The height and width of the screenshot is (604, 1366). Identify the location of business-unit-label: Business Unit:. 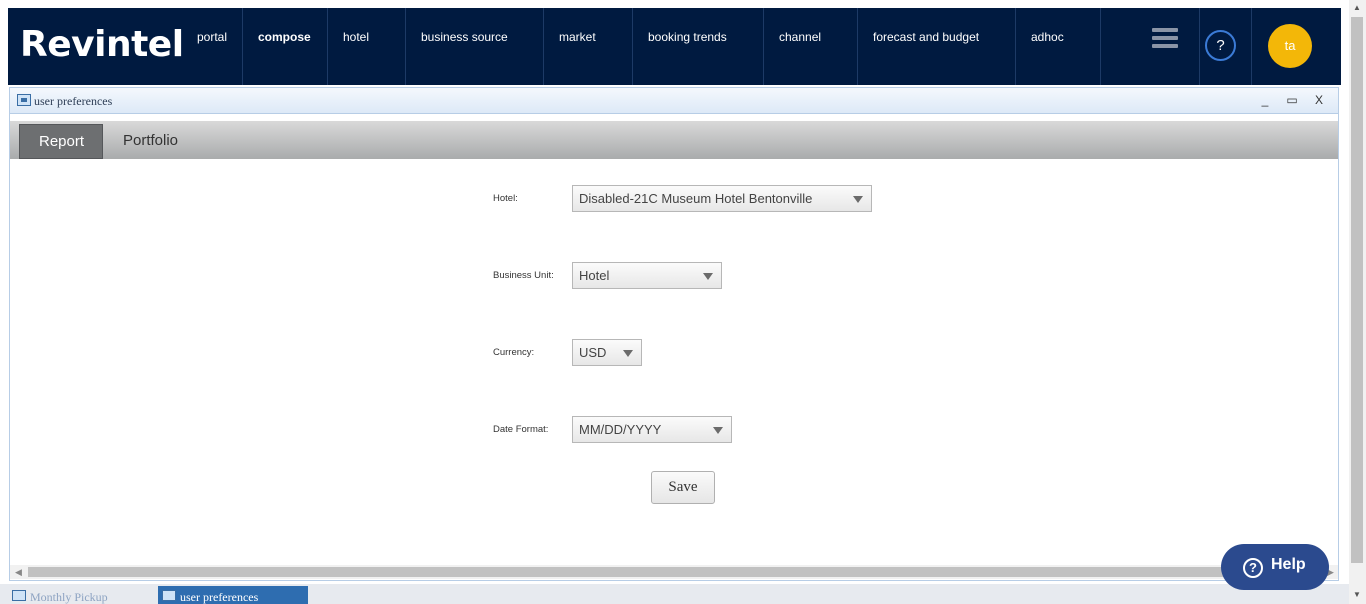
(523, 275).